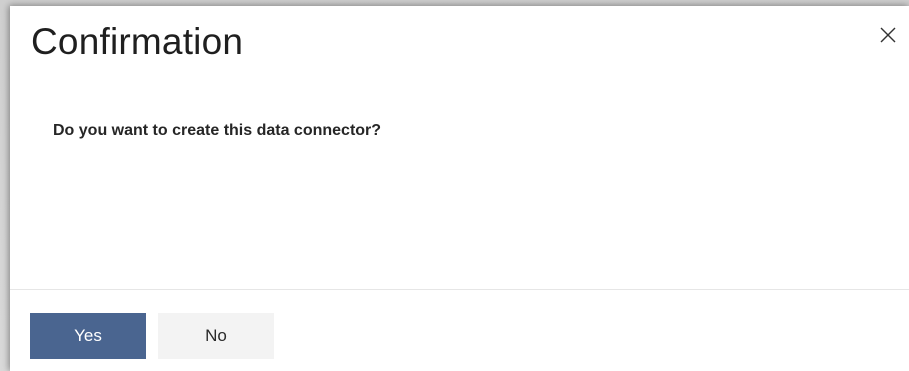  Describe the element at coordinates (459, 289) in the screenshot. I see `footer-divider` at that location.